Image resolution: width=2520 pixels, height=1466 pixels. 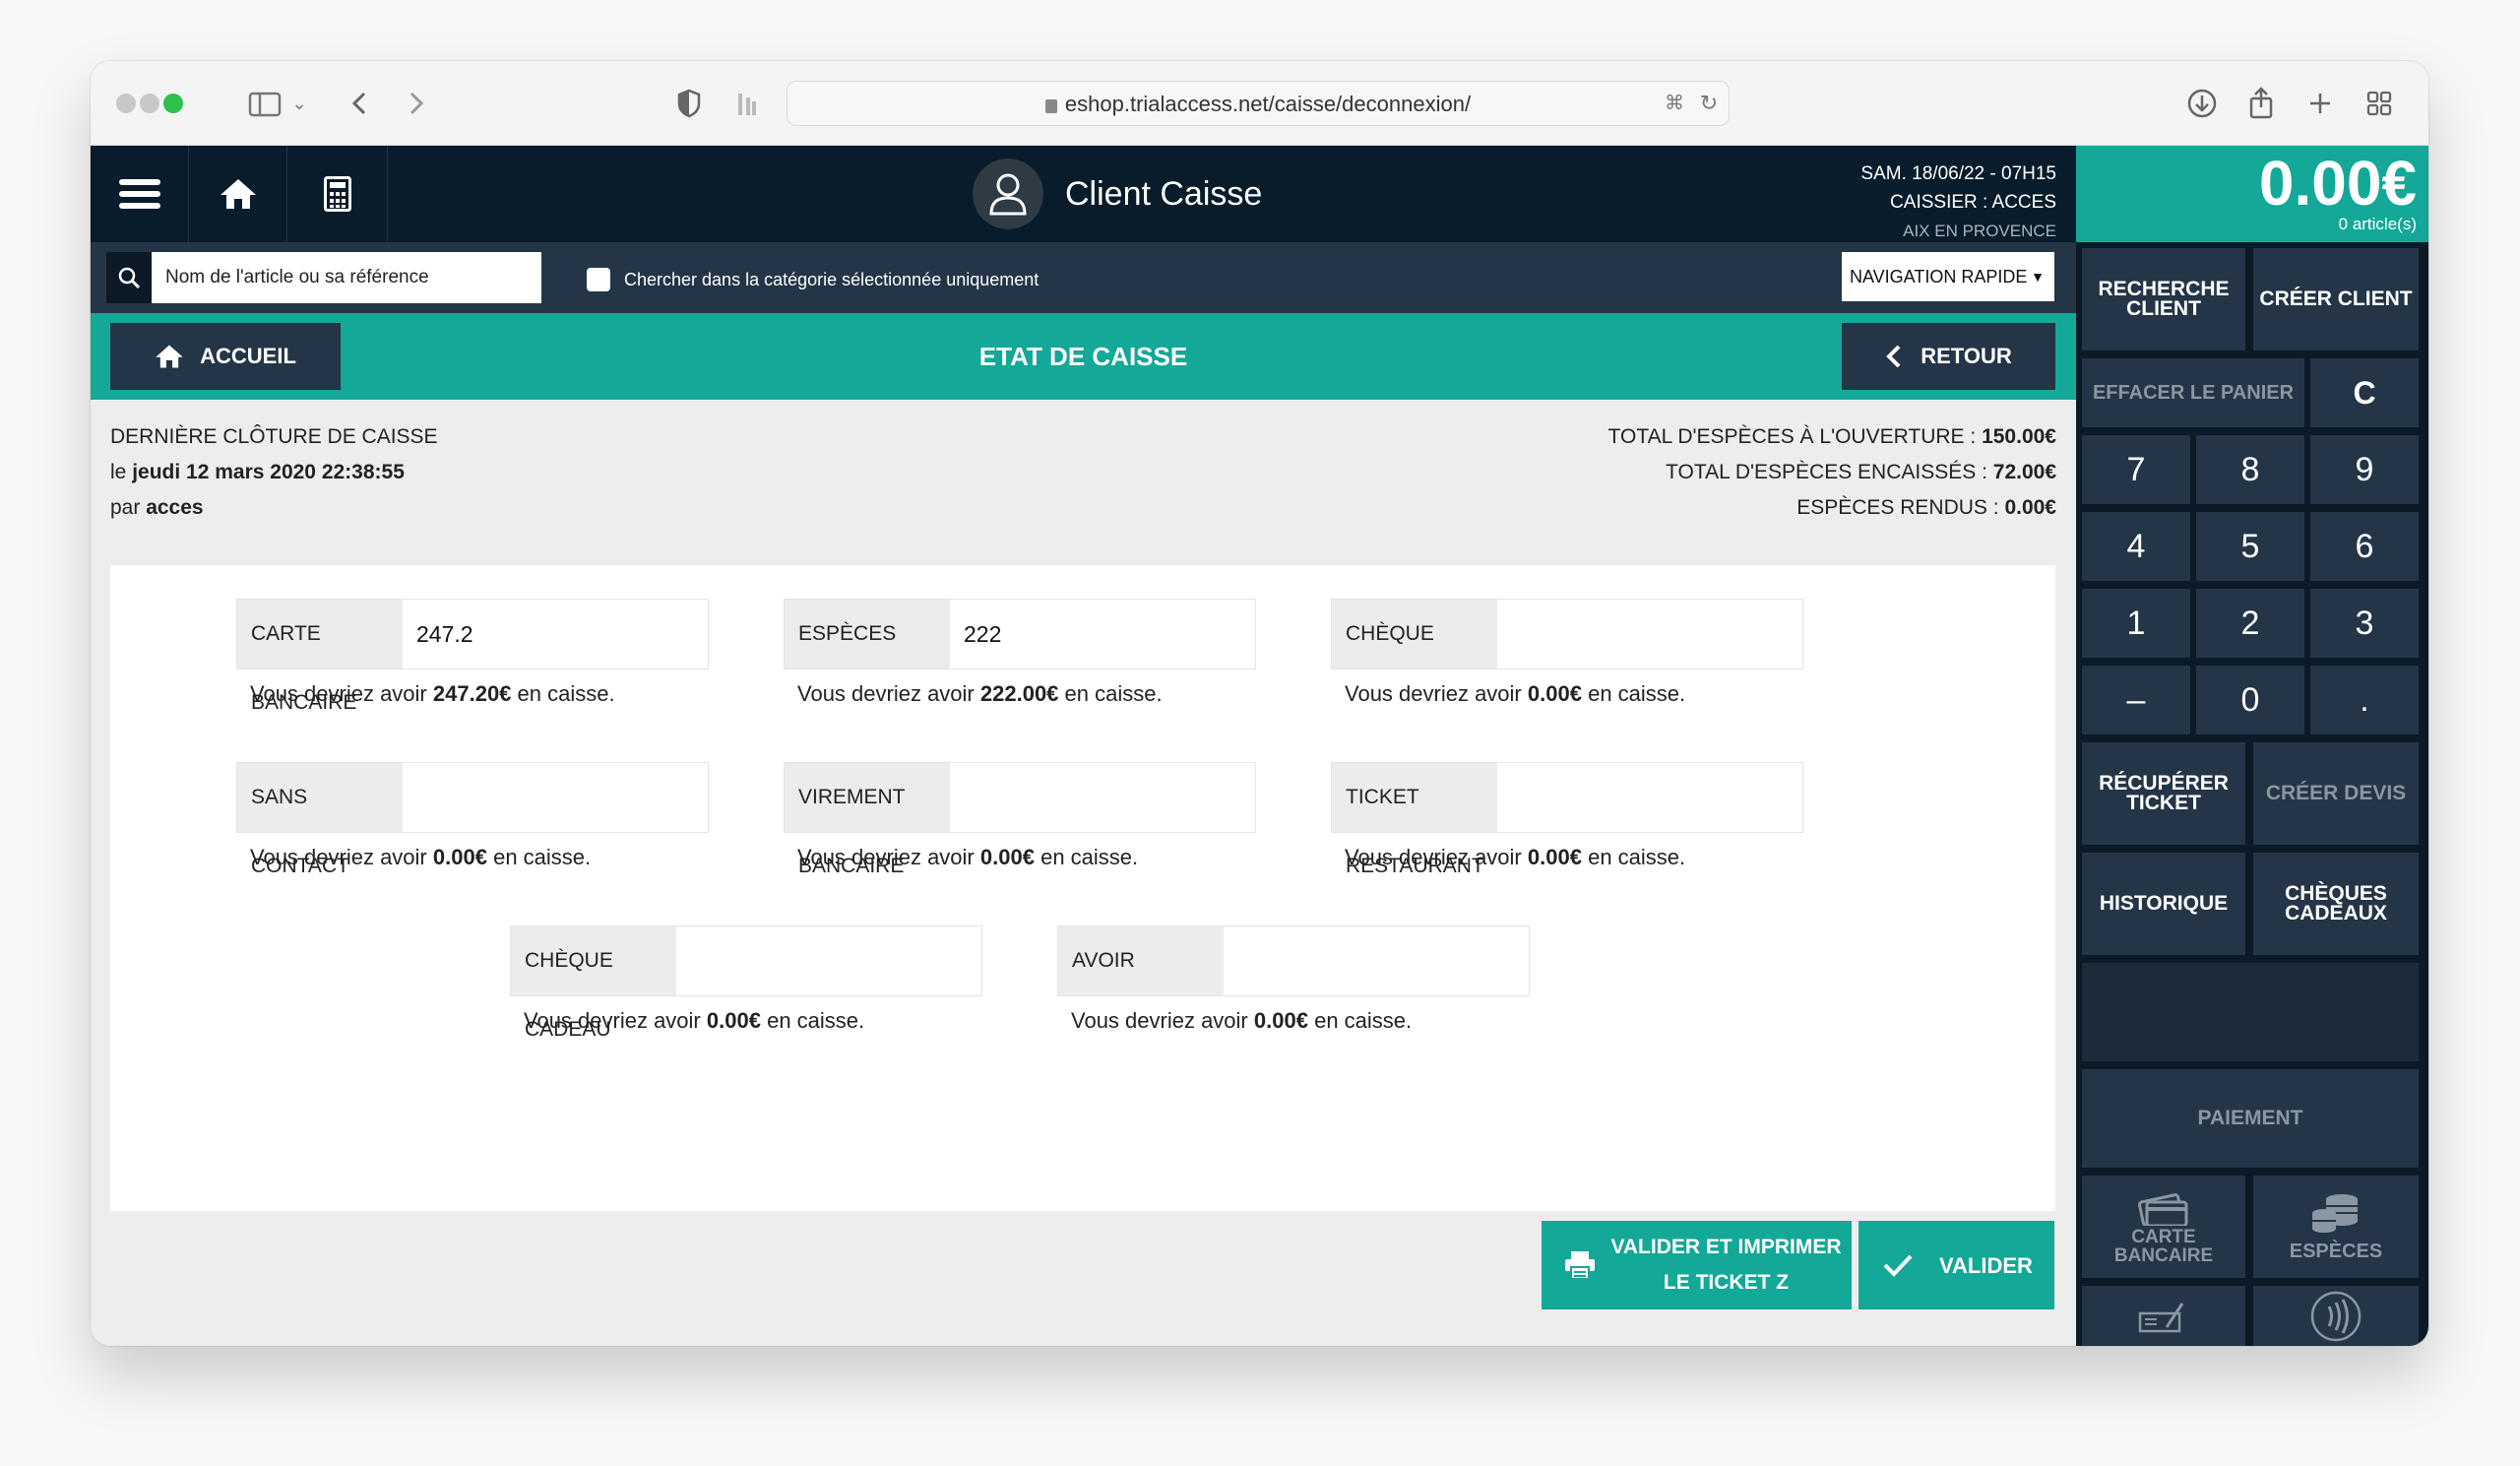 I want to click on reload-icon: ↻, so click(x=1709, y=104).